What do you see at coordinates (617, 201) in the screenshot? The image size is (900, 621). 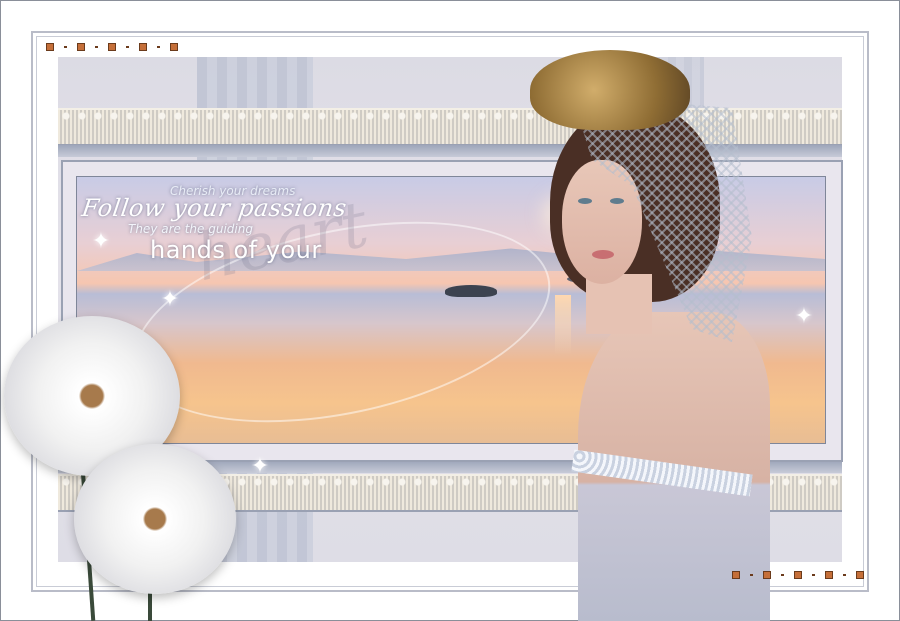 I see `eye-right` at bounding box center [617, 201].